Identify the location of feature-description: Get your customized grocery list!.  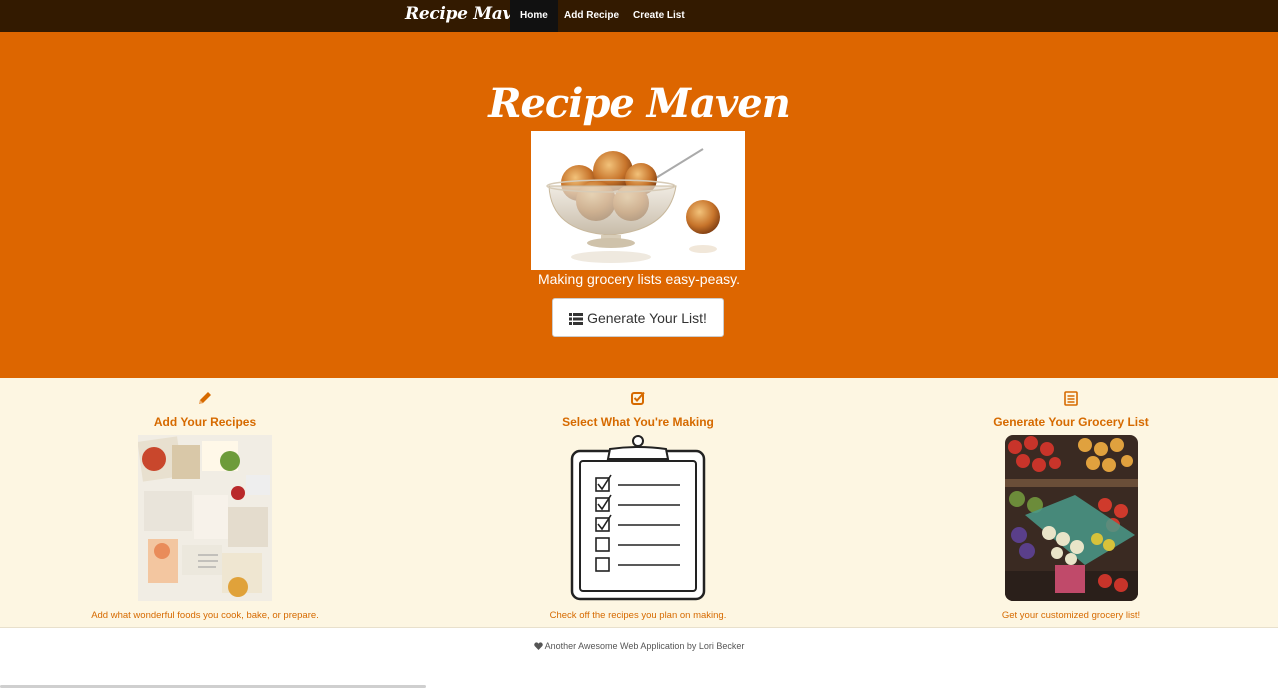
(1071, 615).